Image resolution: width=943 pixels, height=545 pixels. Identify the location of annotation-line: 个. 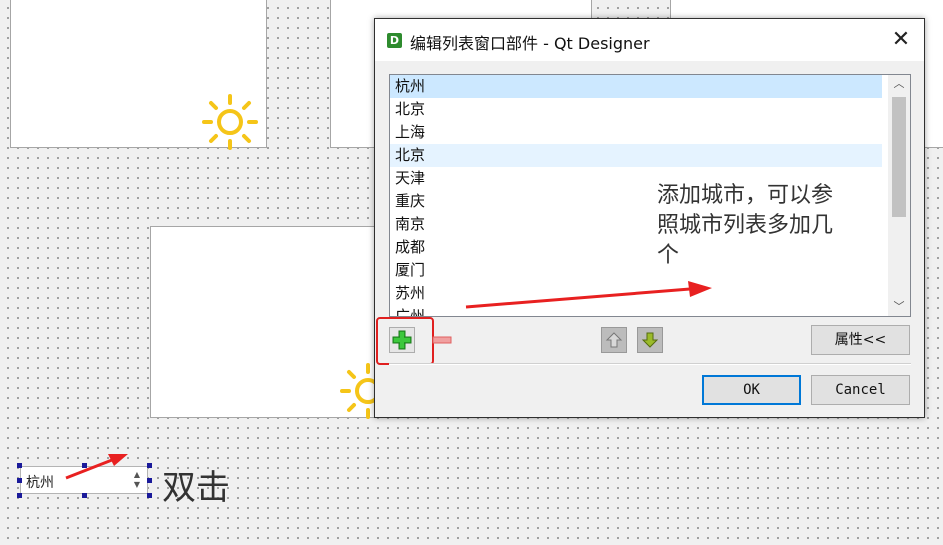
(668, 255).